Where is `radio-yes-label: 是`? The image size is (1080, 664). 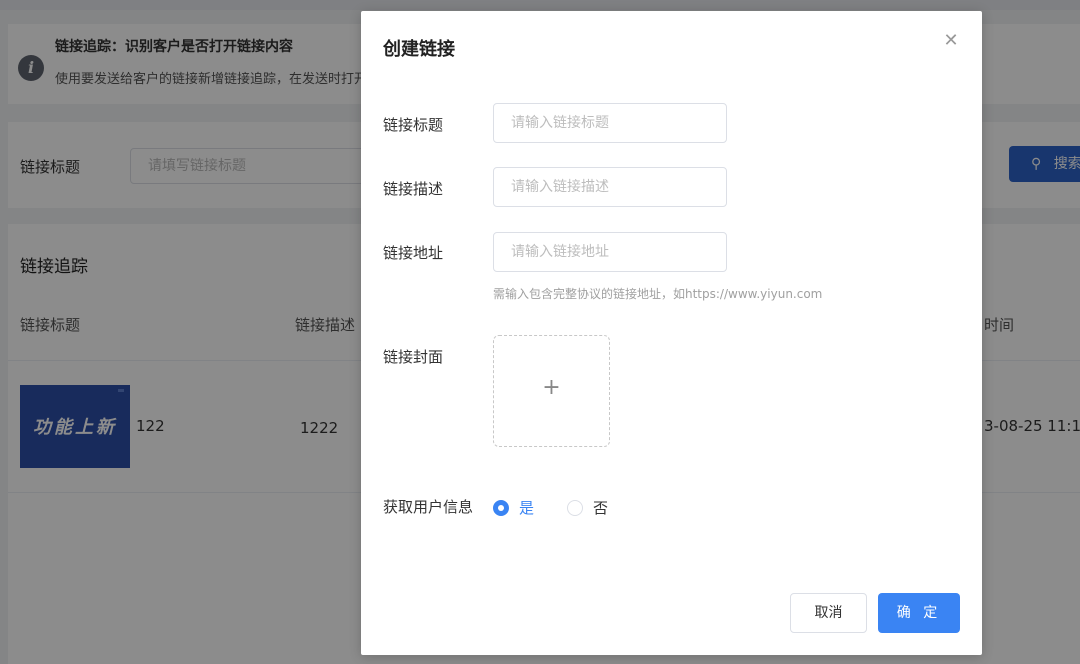 radio-yes-label: 是 is located at coordinates (527, 508).